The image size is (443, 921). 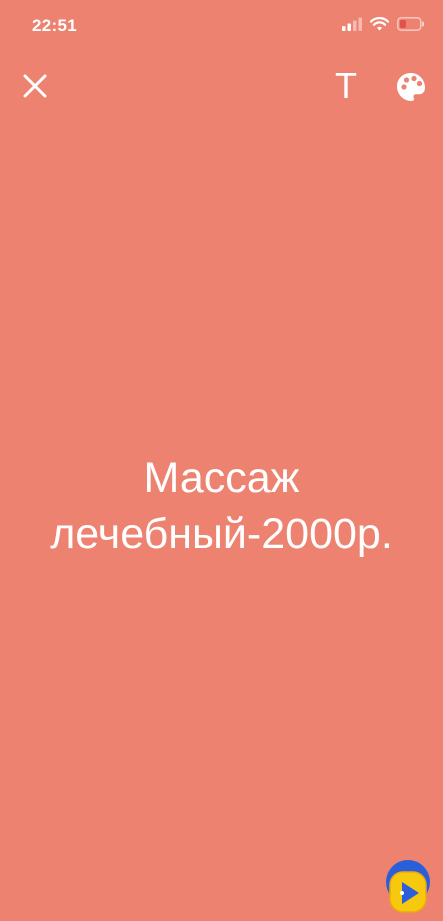 What do you see at coordinates (410, 24) in the screenshot?
I see `battery-low-icon` at bounding box center [410, 24].